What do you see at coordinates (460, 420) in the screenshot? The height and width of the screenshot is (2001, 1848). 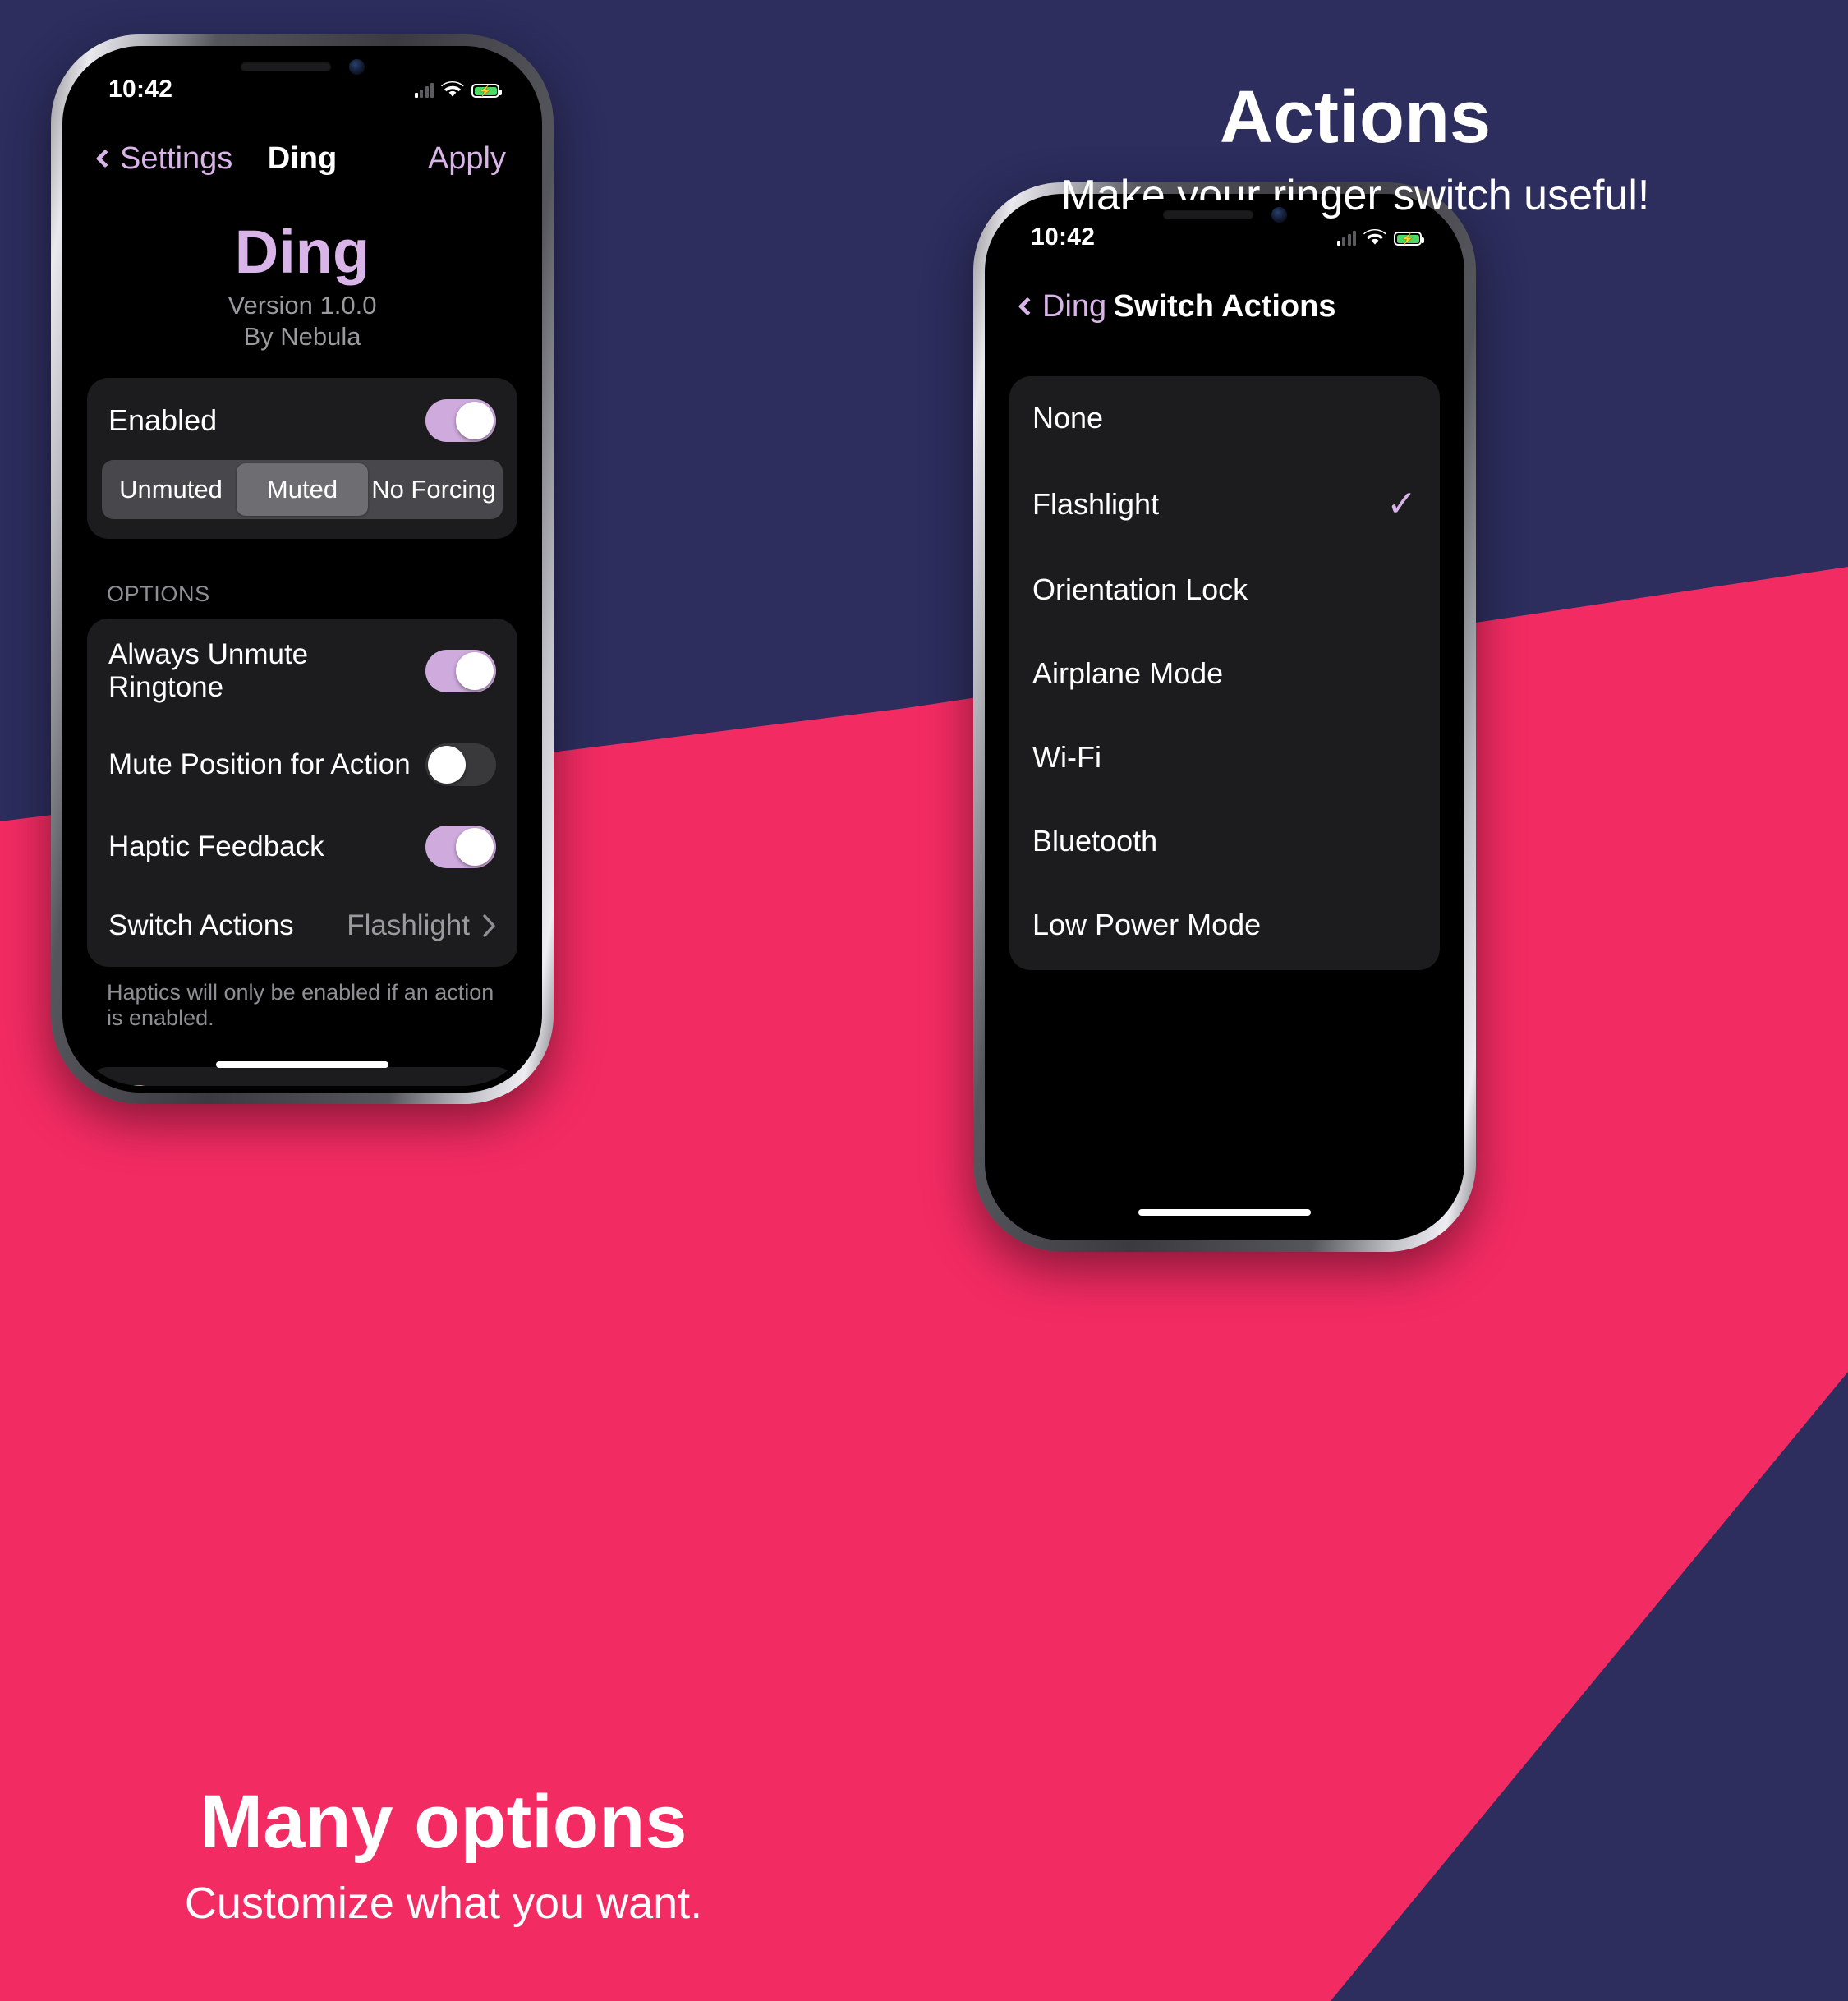 I see `enabled-toggle` at bounding box center [460, 420].